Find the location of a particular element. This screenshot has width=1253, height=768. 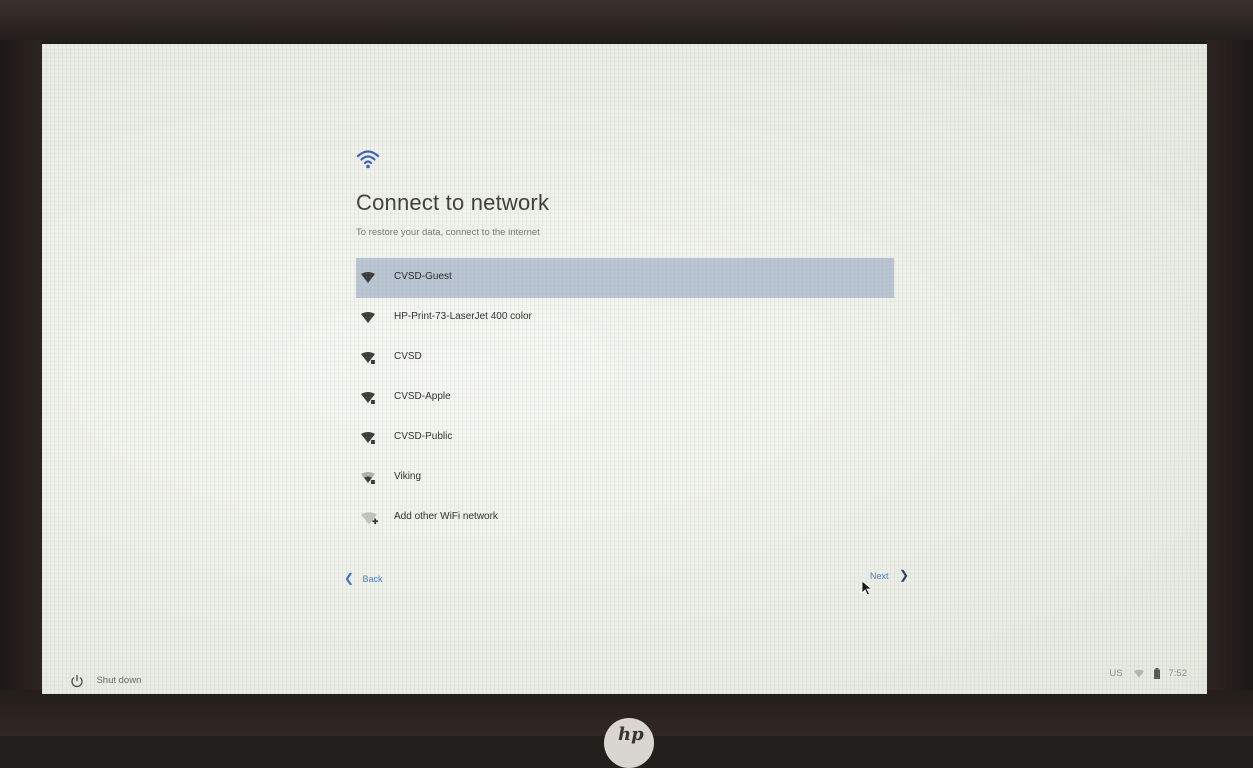

shutdown-button: Shut down is located at coordinates (105, 681).